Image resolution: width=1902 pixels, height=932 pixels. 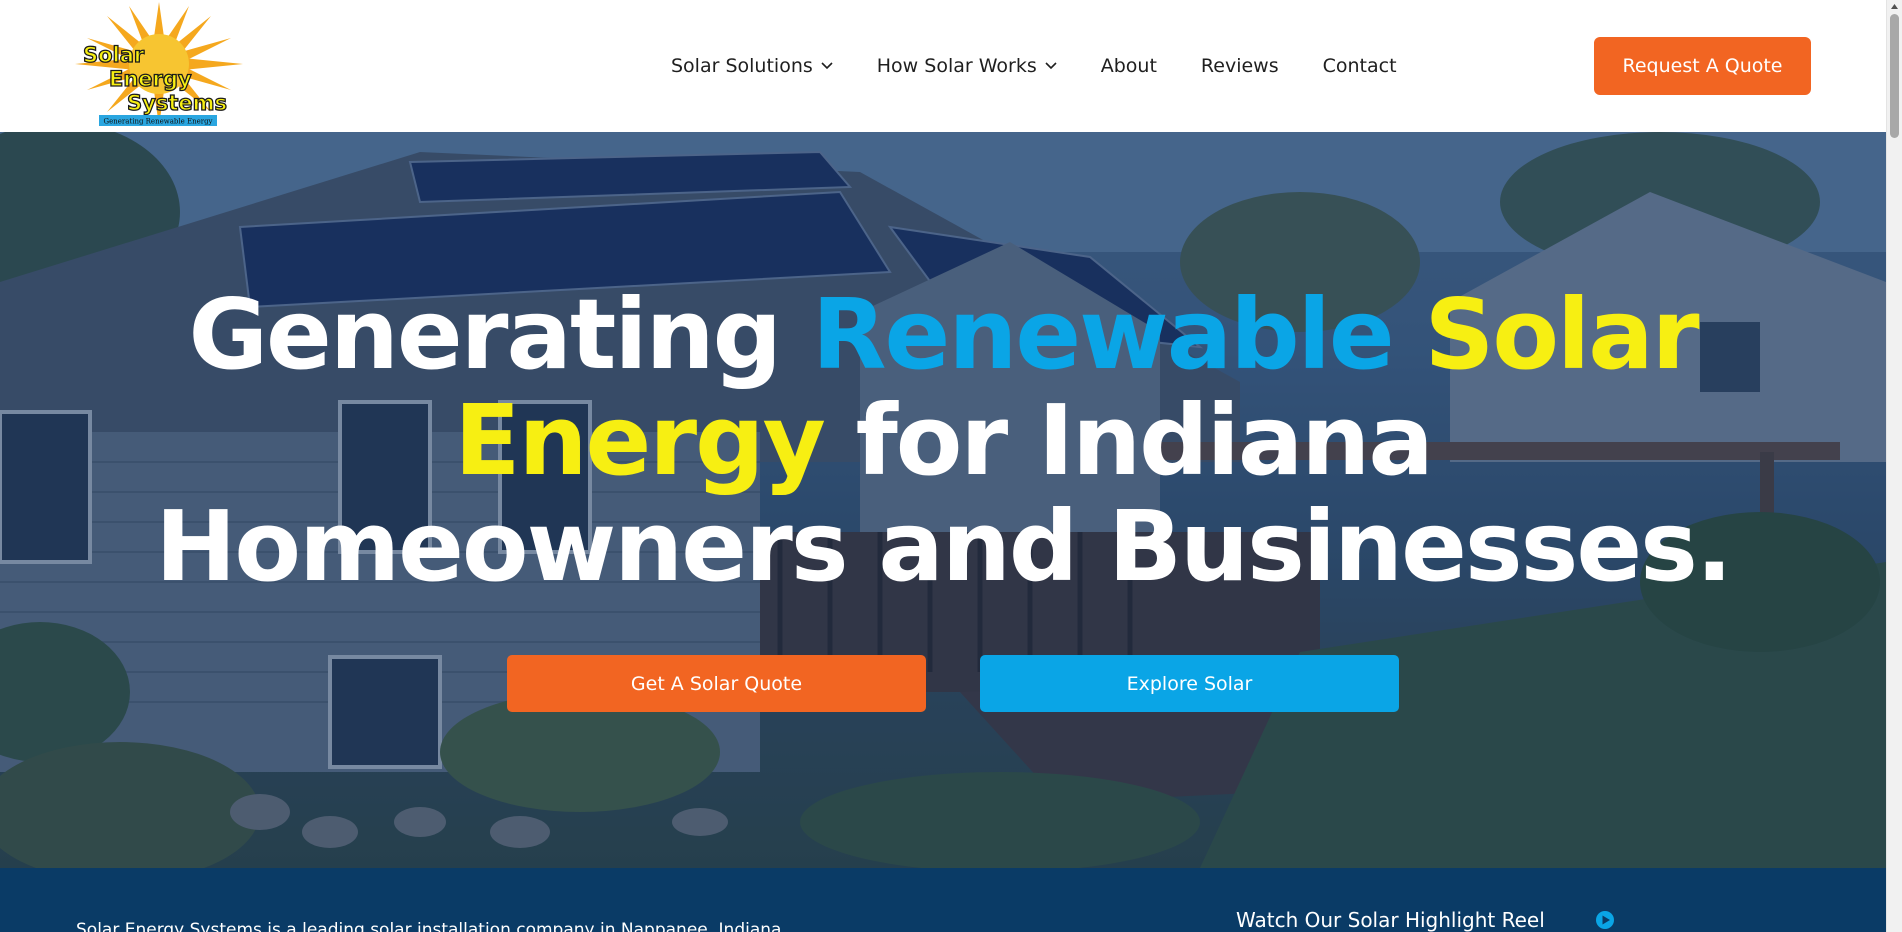 What do you see at coordinates (114, 55) in the screenshot?
I see `svg-text: Solar` at bounding box center [114, 55].